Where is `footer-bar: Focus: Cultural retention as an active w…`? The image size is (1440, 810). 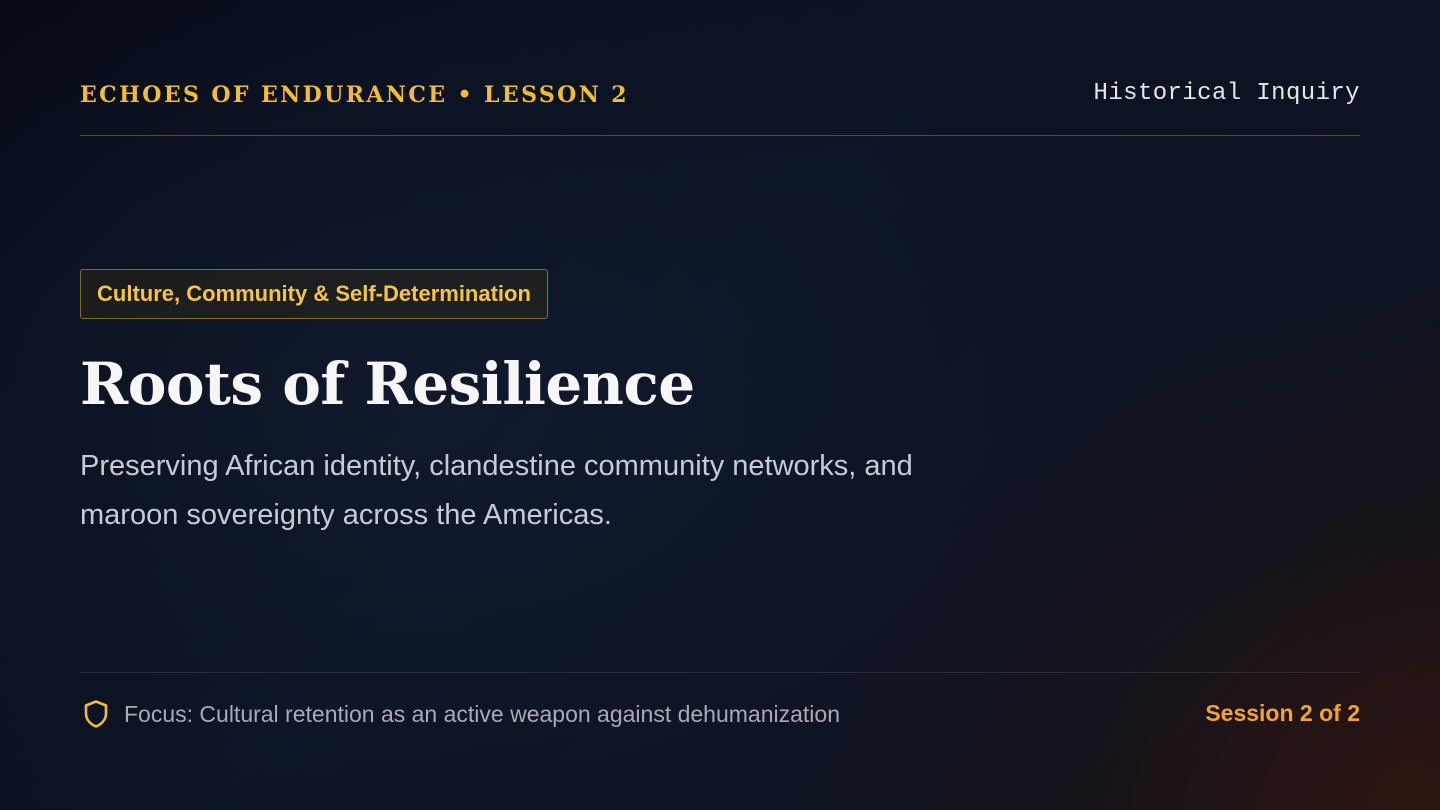 footer-bar: Focus: Cultural retention as an active w… is located at coordinates (720, 713).